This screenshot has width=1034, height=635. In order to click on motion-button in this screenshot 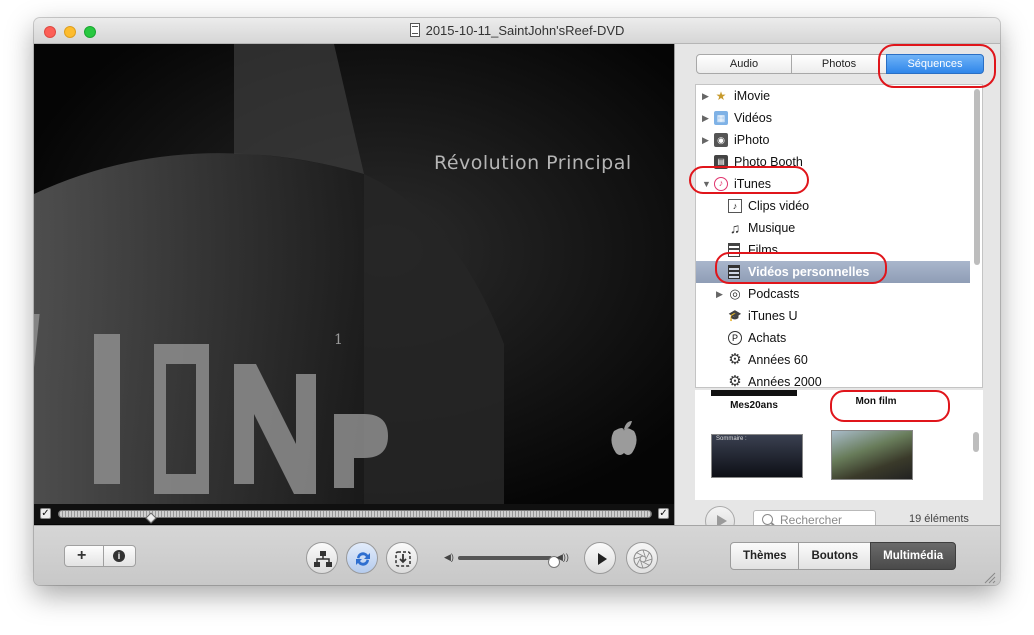, I will do `click(362, 558)`.